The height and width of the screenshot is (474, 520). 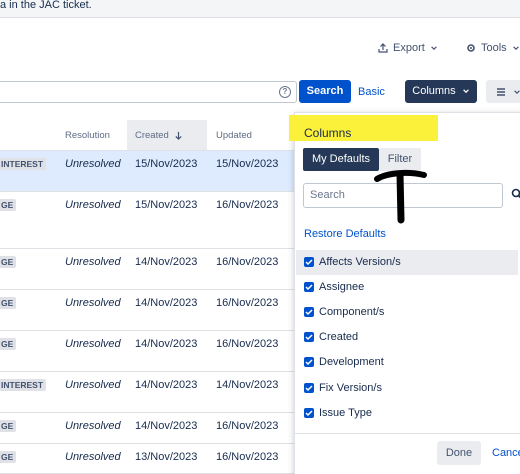 I want to click on search-button: Search, so click(x=325, y=91).